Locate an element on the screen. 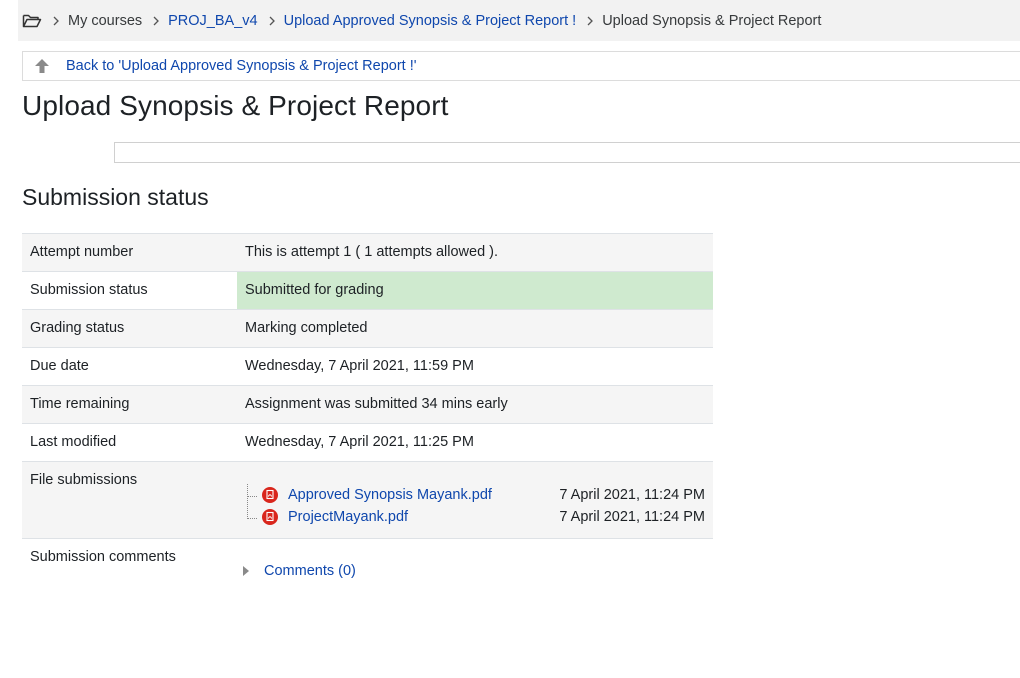 The height and width of the screenshot is (678, 1020). row-label: Time remaining is located at coordinates (80, 404).